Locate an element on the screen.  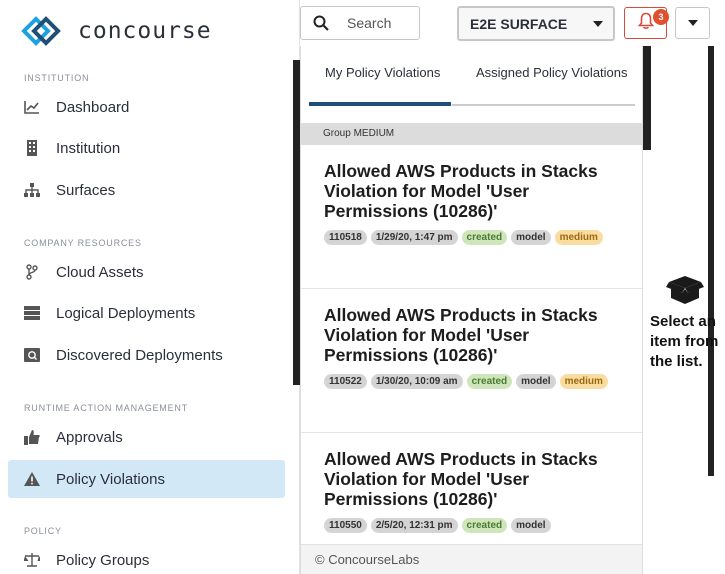
sidebar-item-label: Institution is located at coordinates (88, 148).